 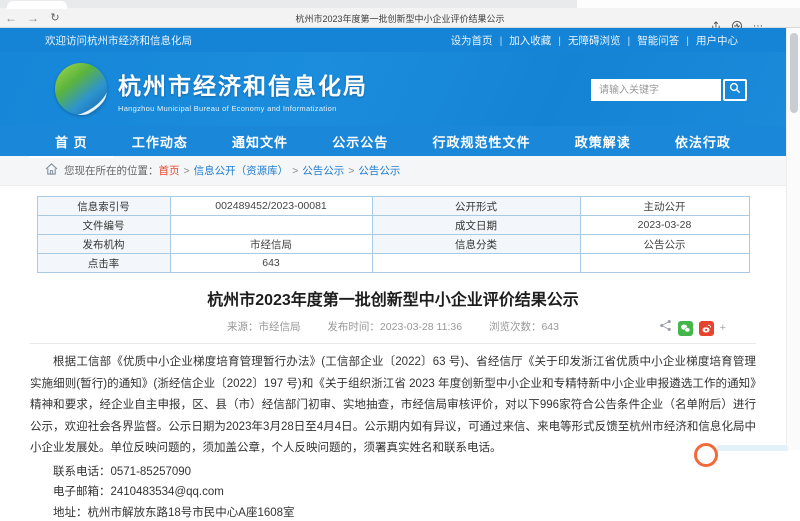 What do you see at coordinates (248, 170) in the screenshot?
I see `breadcrumb-info-disclosure: 信息公开（资源库）` at bounding box center [248, 170].